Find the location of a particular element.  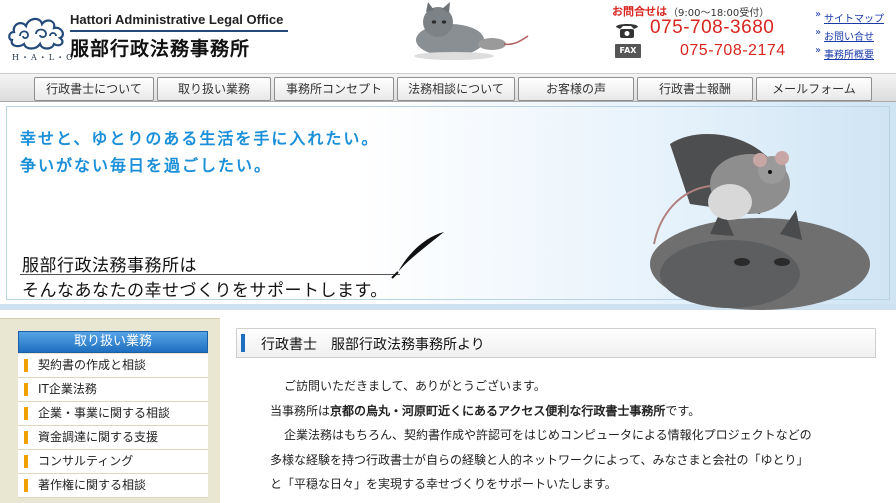

utility-links: サイトマップ お問い合せ 事務所概要 is located at coordinates (854, 36).